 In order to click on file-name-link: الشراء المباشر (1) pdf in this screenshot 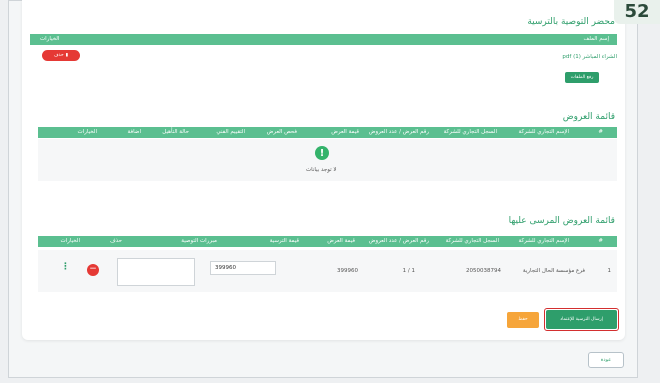, I will do `click(589, 57)`.